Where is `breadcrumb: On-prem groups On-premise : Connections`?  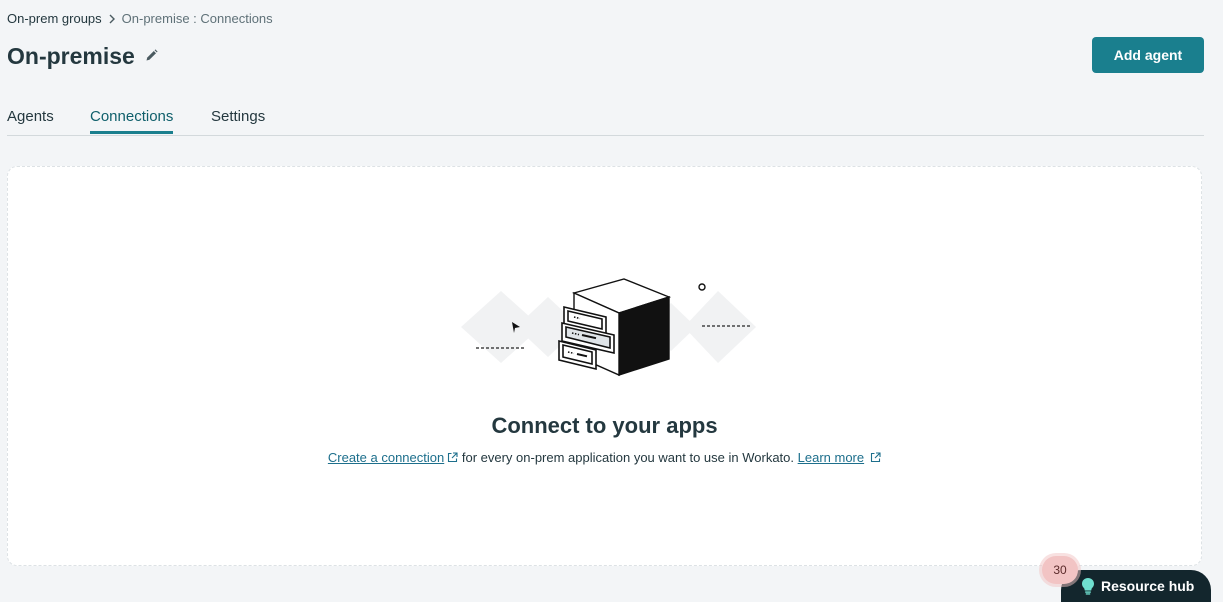 breadcrumb: On-prem groups On-premise : Connections is located at coordinates (140, 19).